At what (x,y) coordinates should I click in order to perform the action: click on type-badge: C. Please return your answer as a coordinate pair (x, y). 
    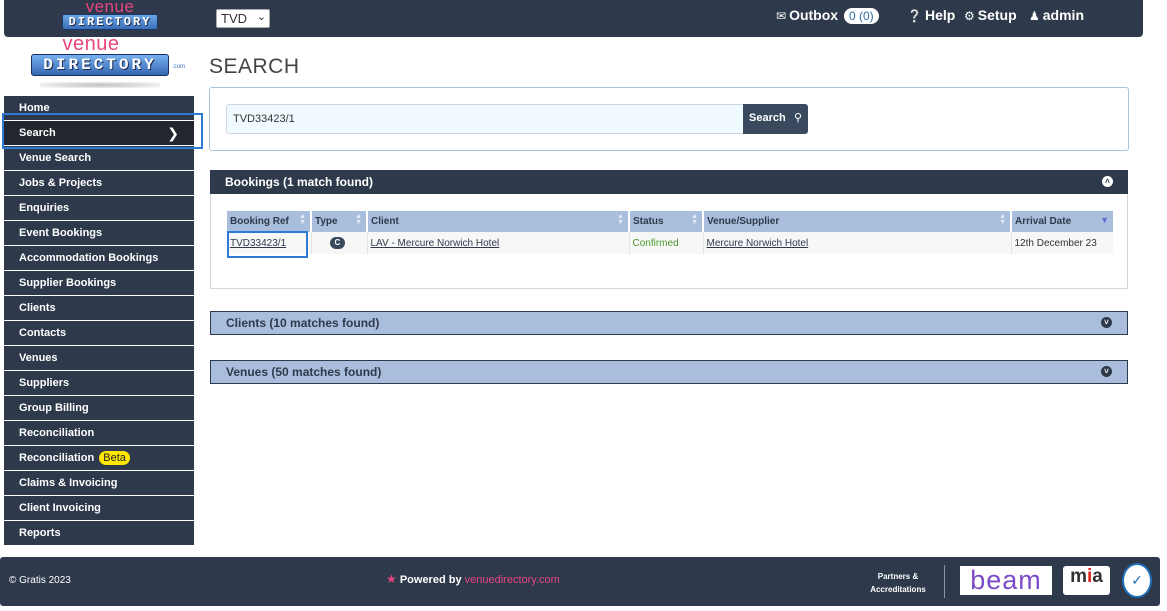
    Looking at the image, I should click on (337, 243).